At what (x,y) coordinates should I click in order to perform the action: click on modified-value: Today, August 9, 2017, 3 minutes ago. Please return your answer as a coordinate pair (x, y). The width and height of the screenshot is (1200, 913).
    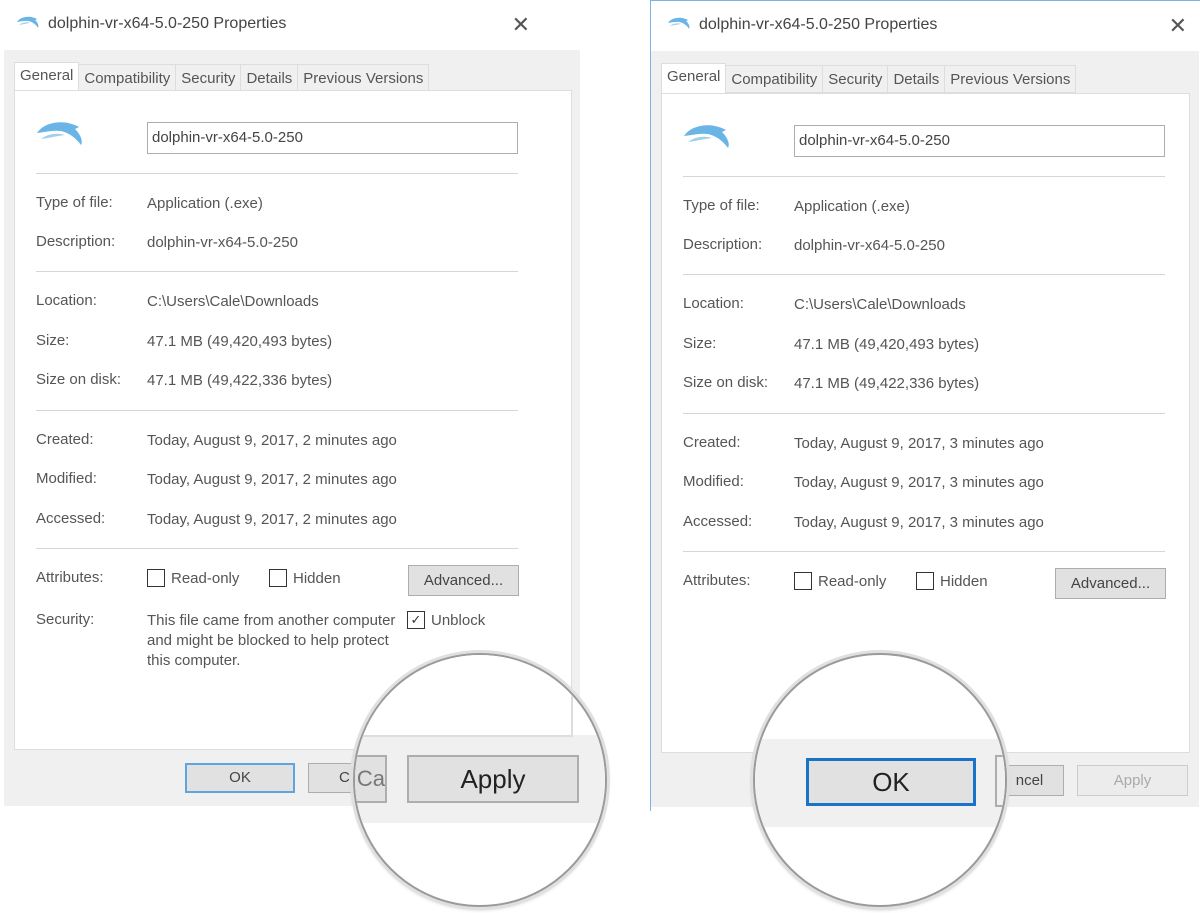
    Looking at the image, I should click on (919, 482).